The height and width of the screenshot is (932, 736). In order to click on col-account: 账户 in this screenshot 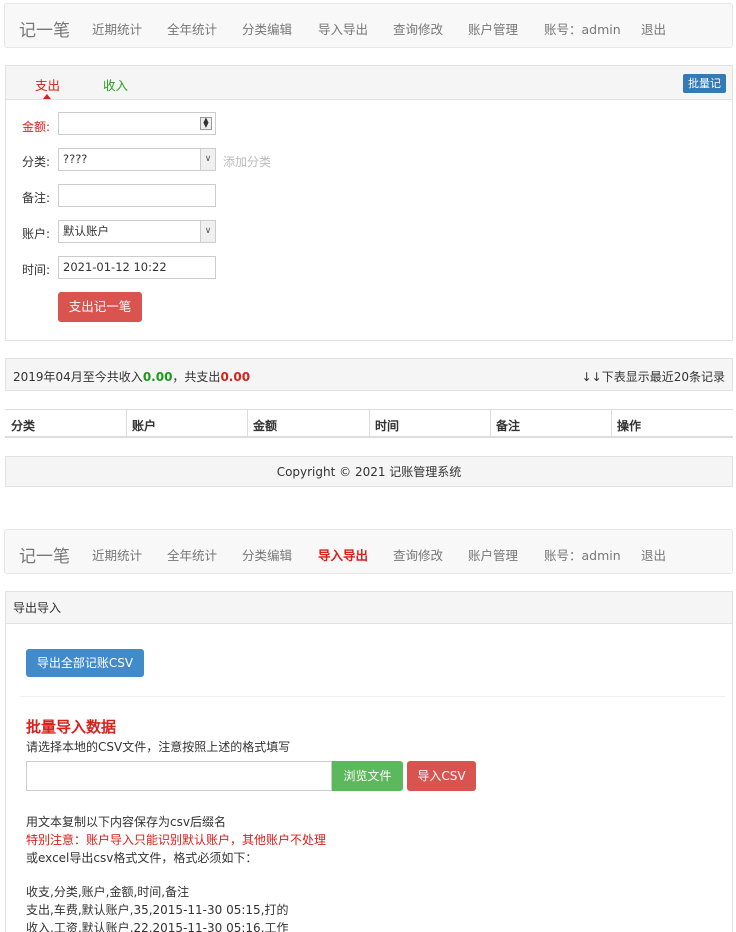, I will do `click(144, 426)`.